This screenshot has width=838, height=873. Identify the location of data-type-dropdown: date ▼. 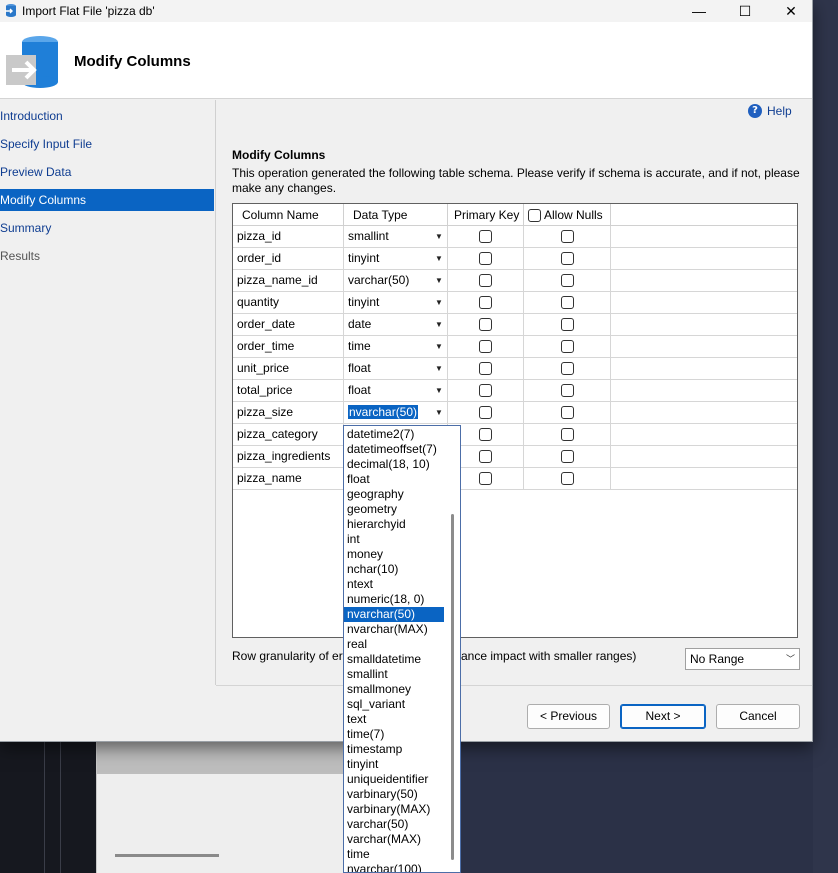
(396, 324).